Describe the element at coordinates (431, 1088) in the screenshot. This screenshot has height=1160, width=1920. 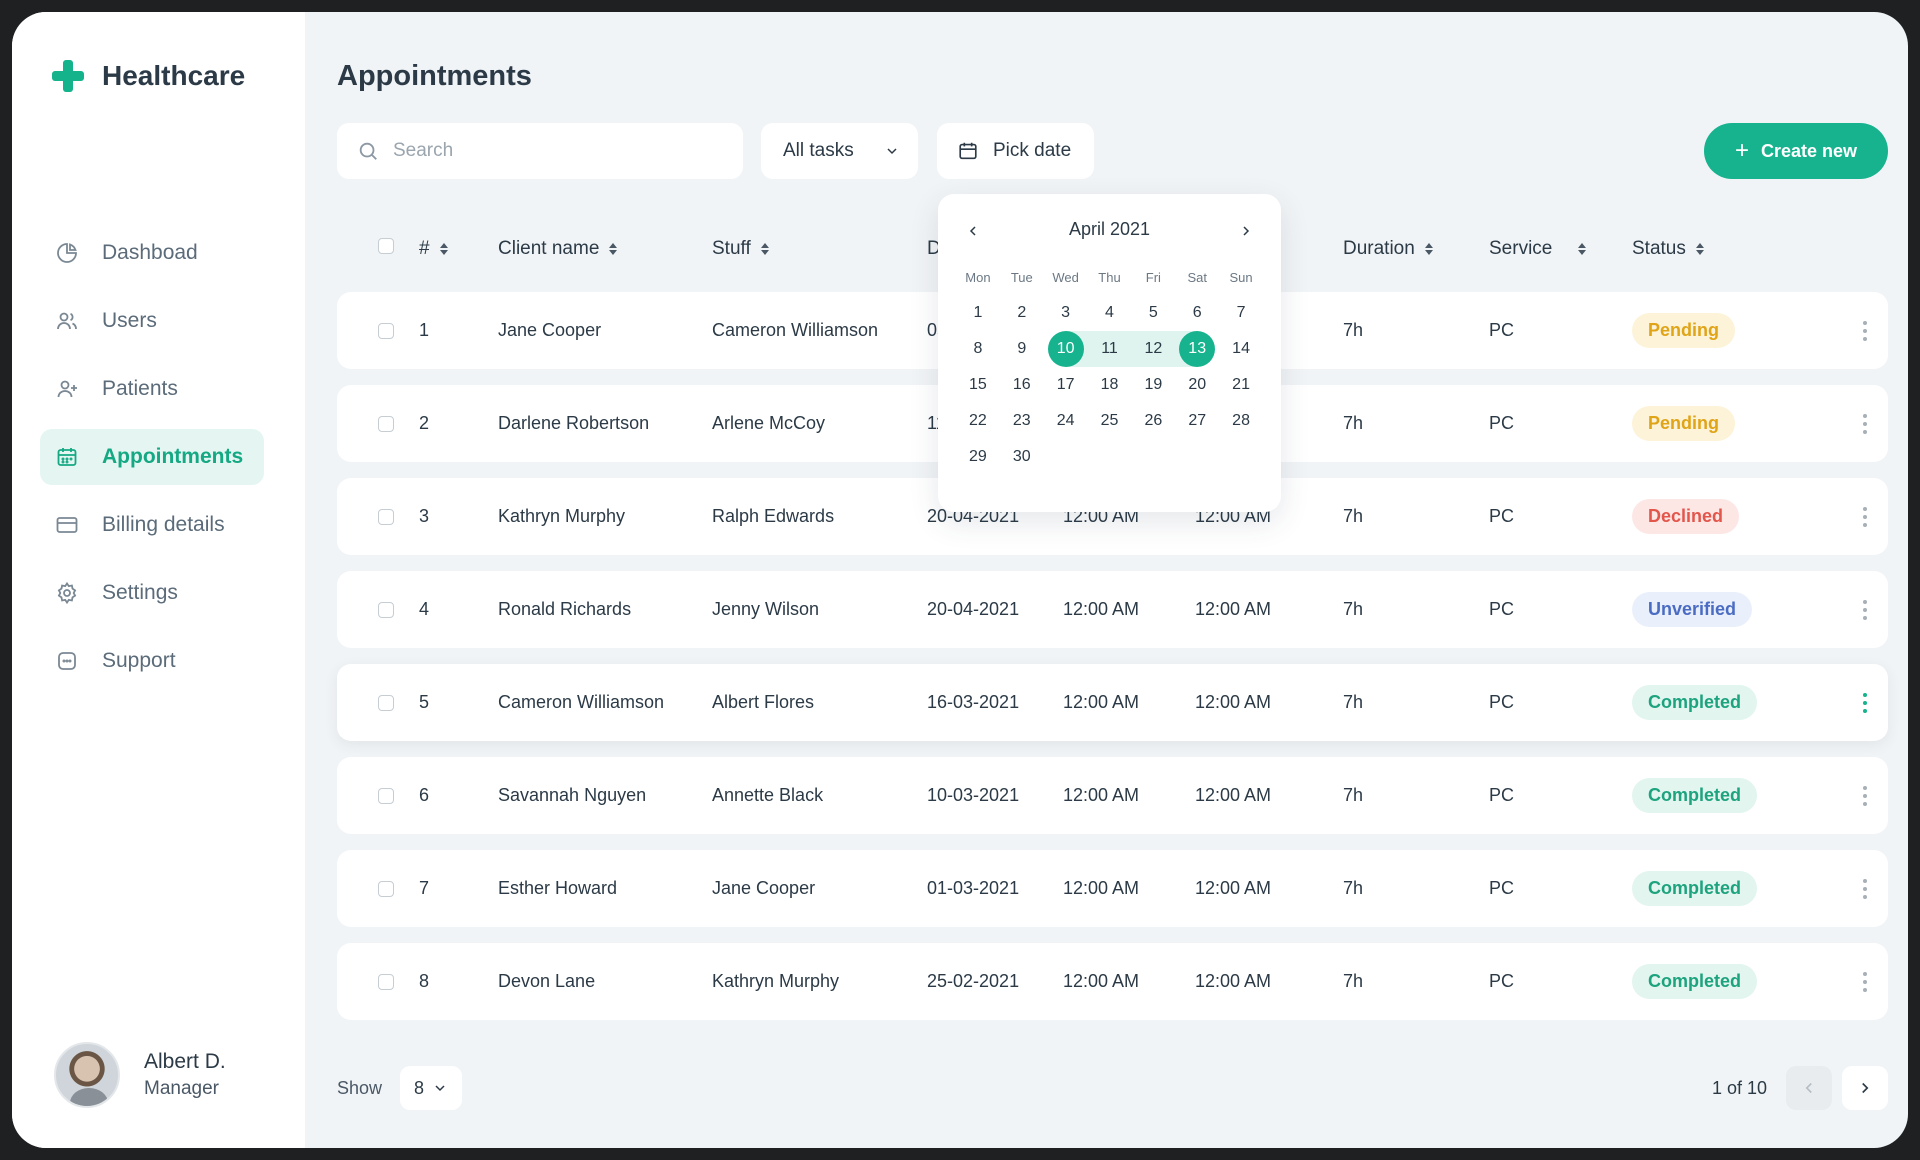
I see `page-size-select: 8` at that location.